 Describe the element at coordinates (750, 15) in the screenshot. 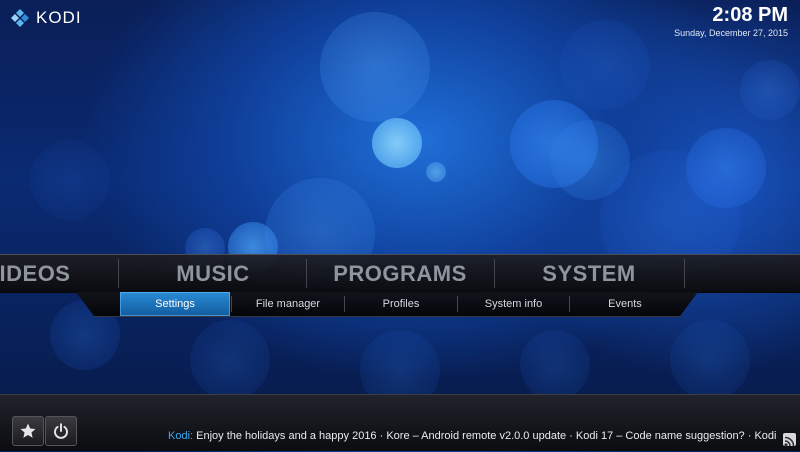

I see `clock-time: 2:08 PM` at that location.